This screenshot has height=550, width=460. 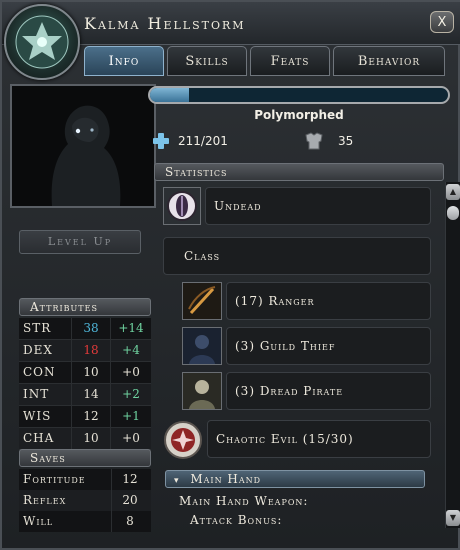 I want to click on attribute-value: 18, so click(x=90, y=350).